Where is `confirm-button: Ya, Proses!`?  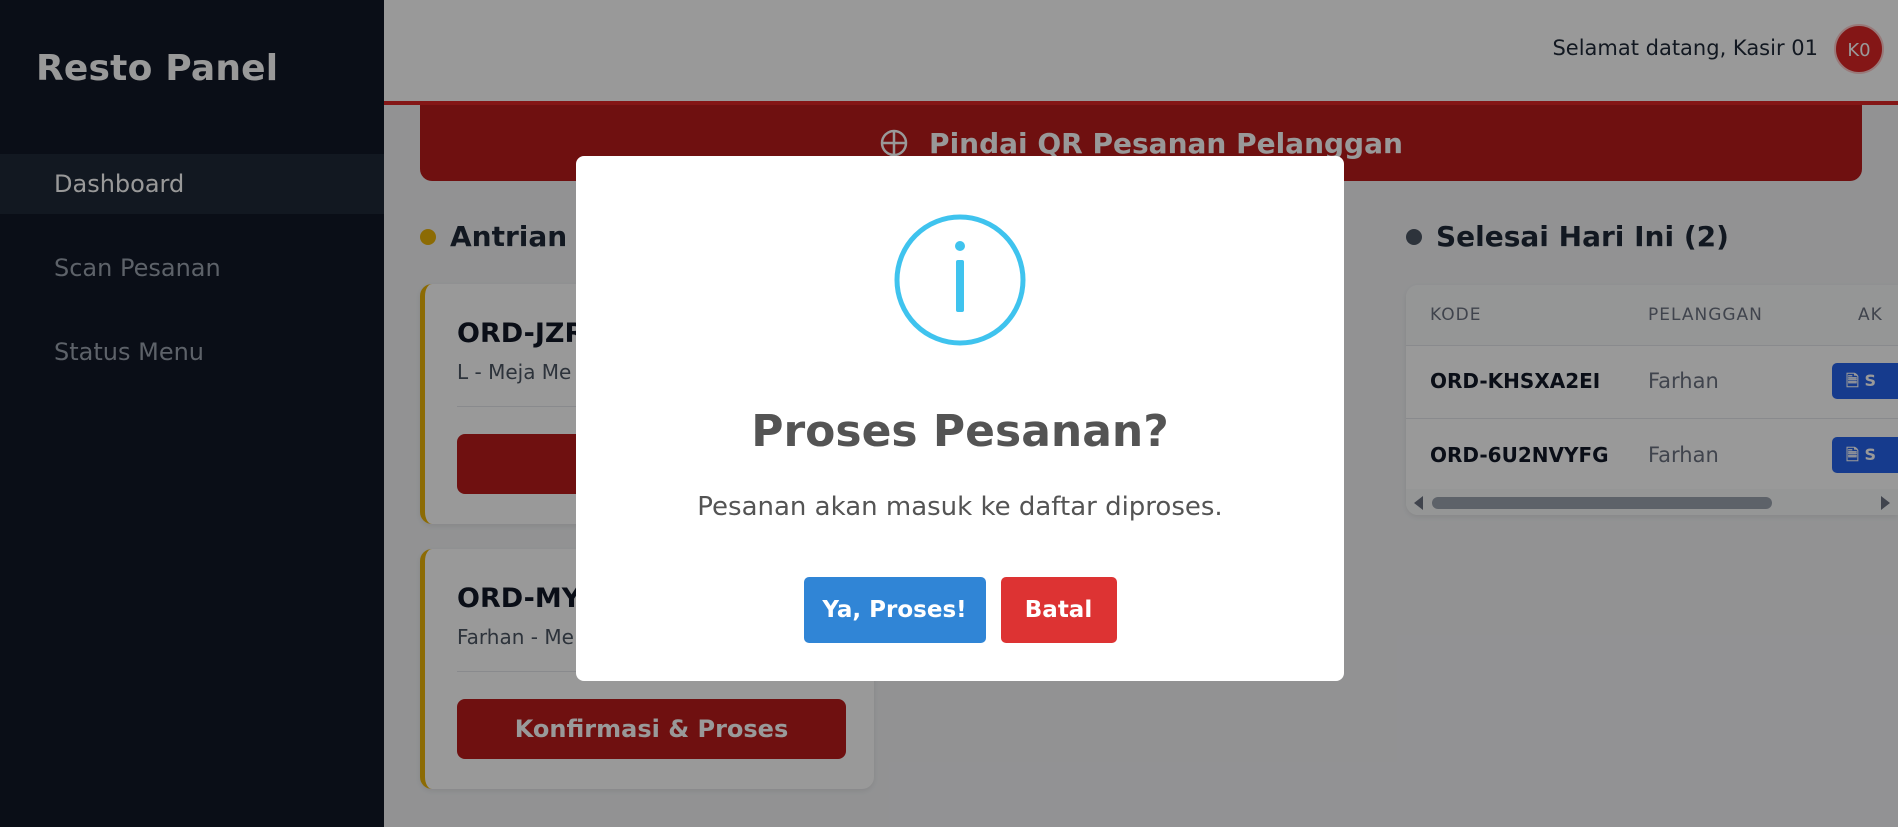 confirm-button: Ya, Proses! is located at coordinates (894, 610).